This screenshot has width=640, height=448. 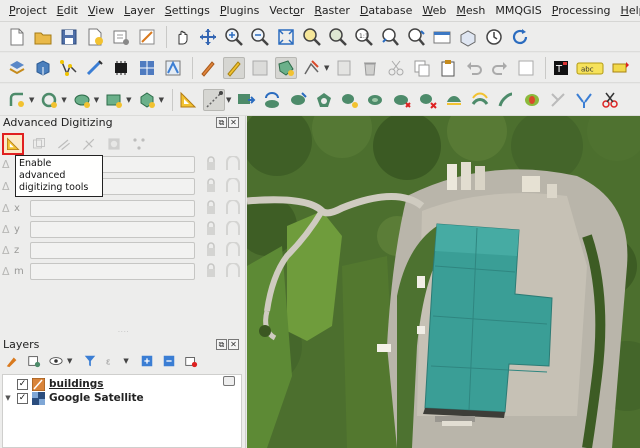 I want to click on float-panel-icon: ⧉, so click(x=221, y=122).